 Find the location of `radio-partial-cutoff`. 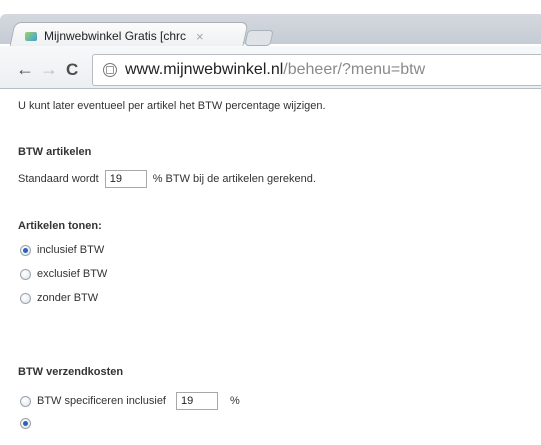

radio-partial-cutoff is located at coordinates (25, 423).